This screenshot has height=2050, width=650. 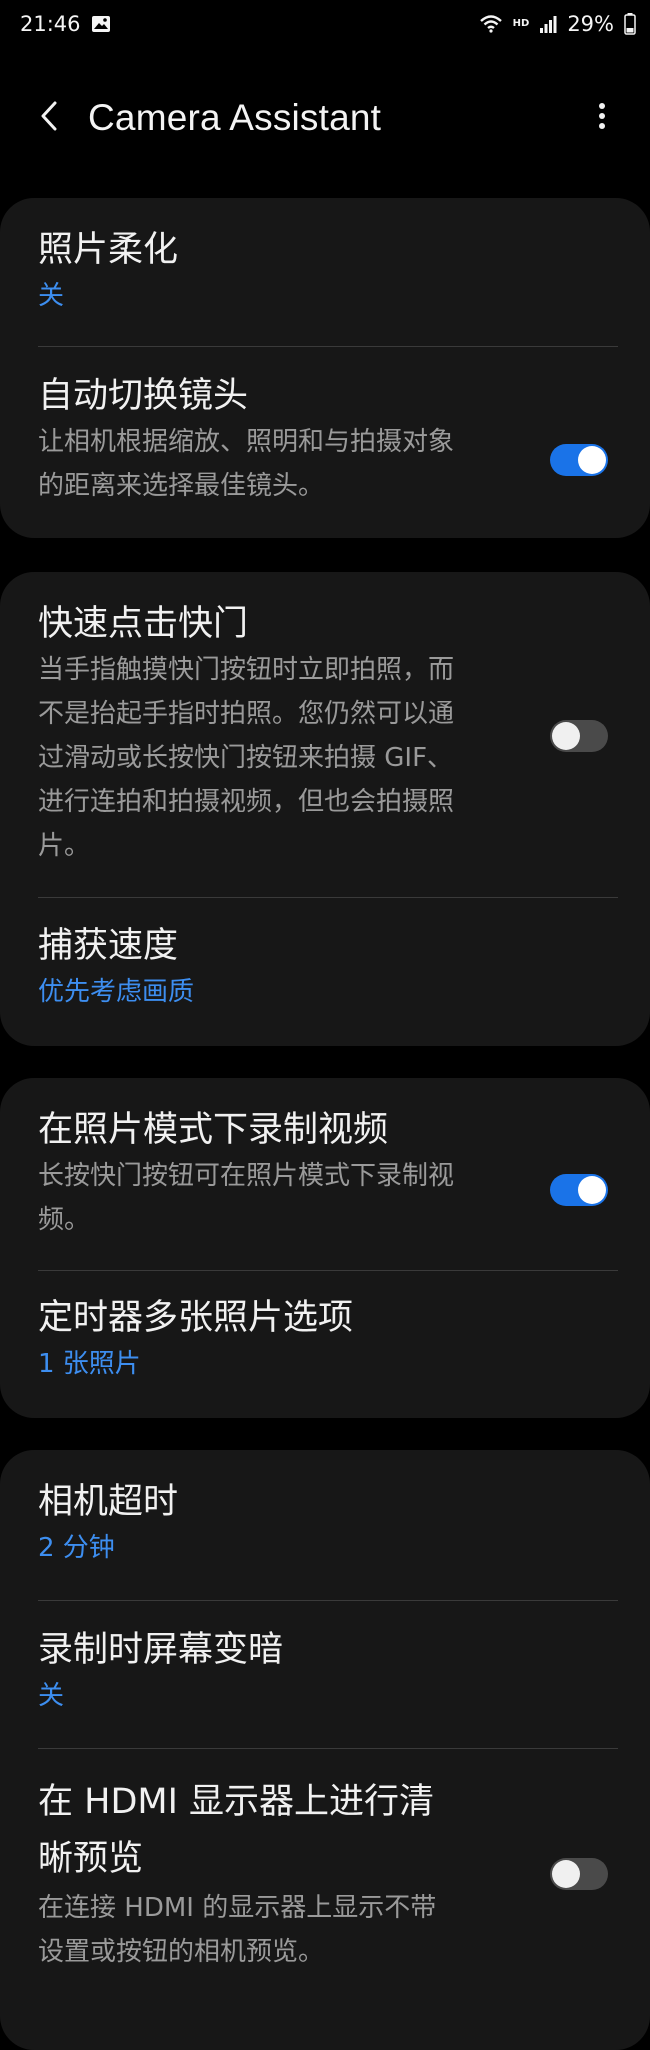 I want to click on status-left: 21:46, so click(x=65, y=24).